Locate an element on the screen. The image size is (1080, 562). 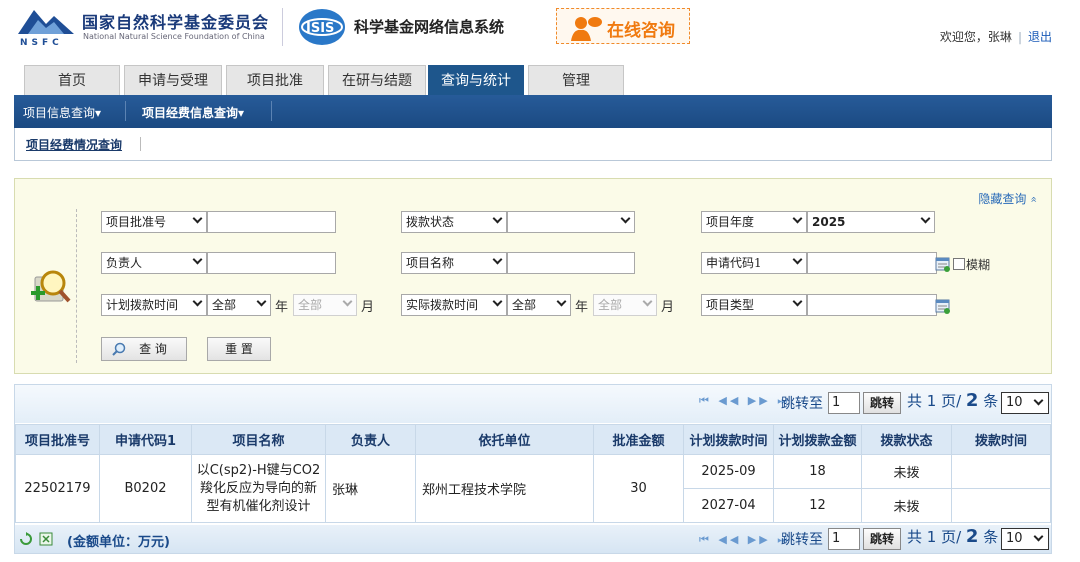
select-value: 项目类型 is located at coordinates (730, 305).